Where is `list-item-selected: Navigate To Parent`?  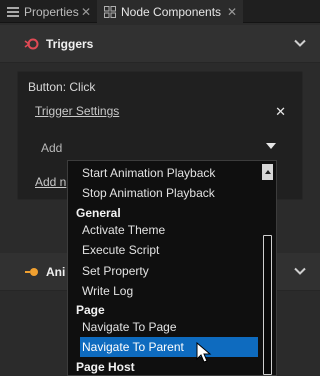
list-item-selected: Navigate To Parent is located at coordinates (169, 347).